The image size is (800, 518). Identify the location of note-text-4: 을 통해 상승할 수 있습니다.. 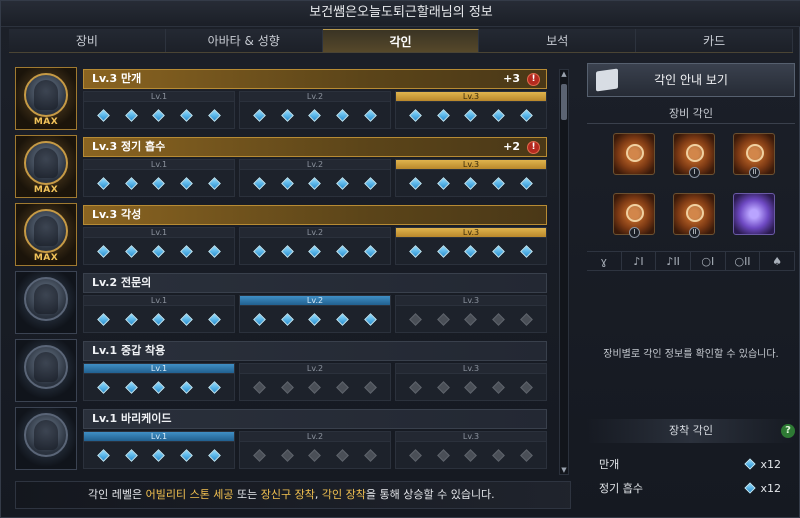
(430, 494).